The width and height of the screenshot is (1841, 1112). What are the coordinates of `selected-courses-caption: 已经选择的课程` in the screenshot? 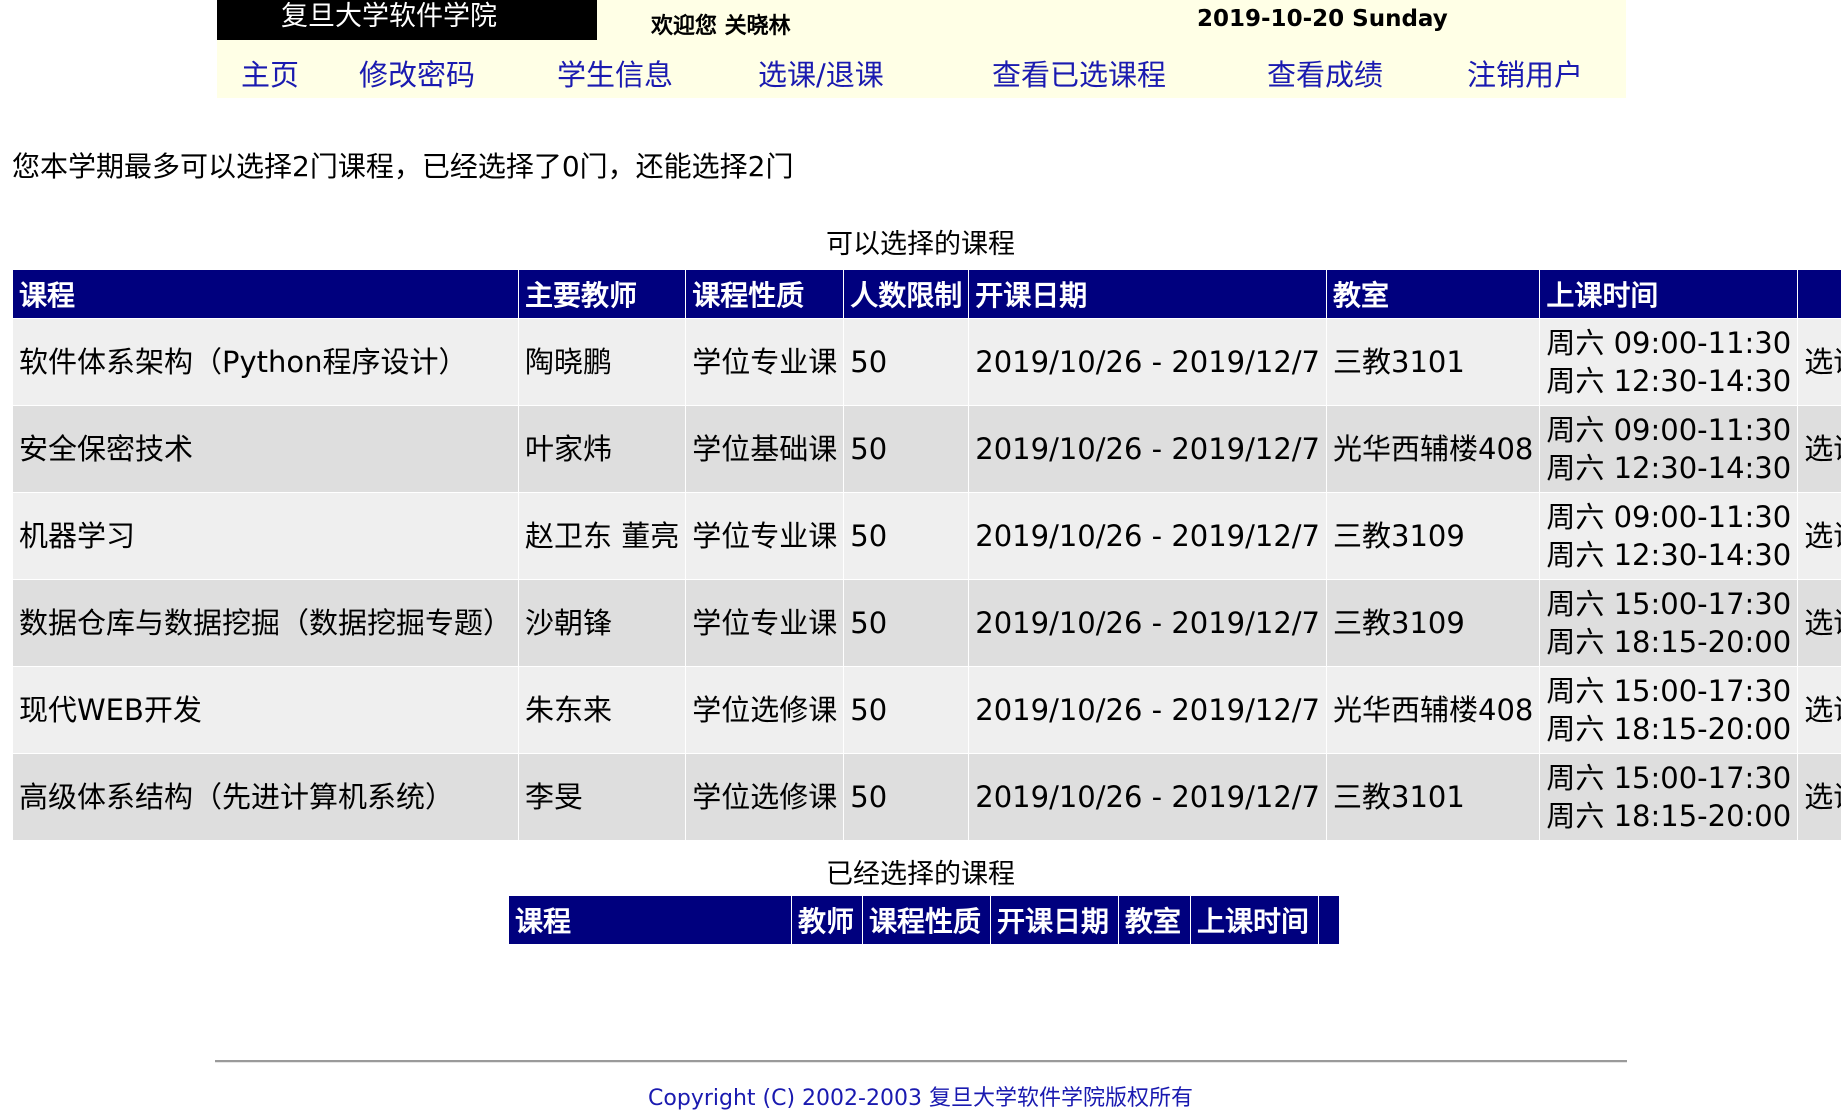 It's located at (920, 874).